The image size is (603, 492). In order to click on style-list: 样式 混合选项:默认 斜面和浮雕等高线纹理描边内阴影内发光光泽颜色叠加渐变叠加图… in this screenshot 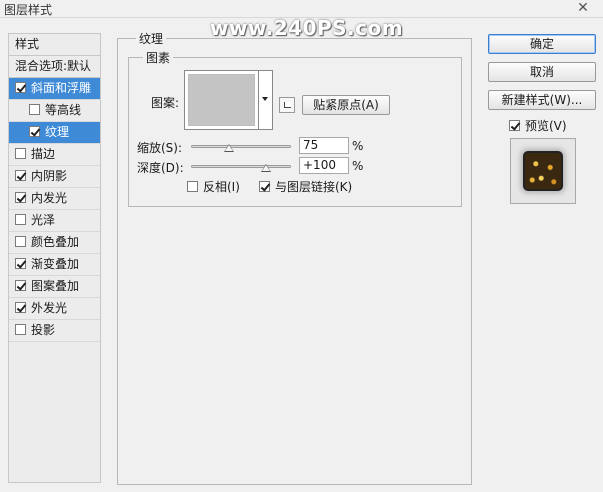, I will do `click(54, 258)`.